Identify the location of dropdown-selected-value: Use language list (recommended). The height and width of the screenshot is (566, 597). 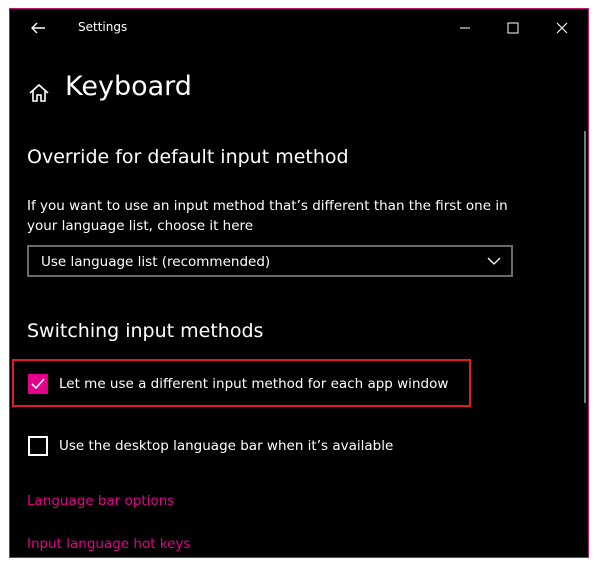
(156, 262).